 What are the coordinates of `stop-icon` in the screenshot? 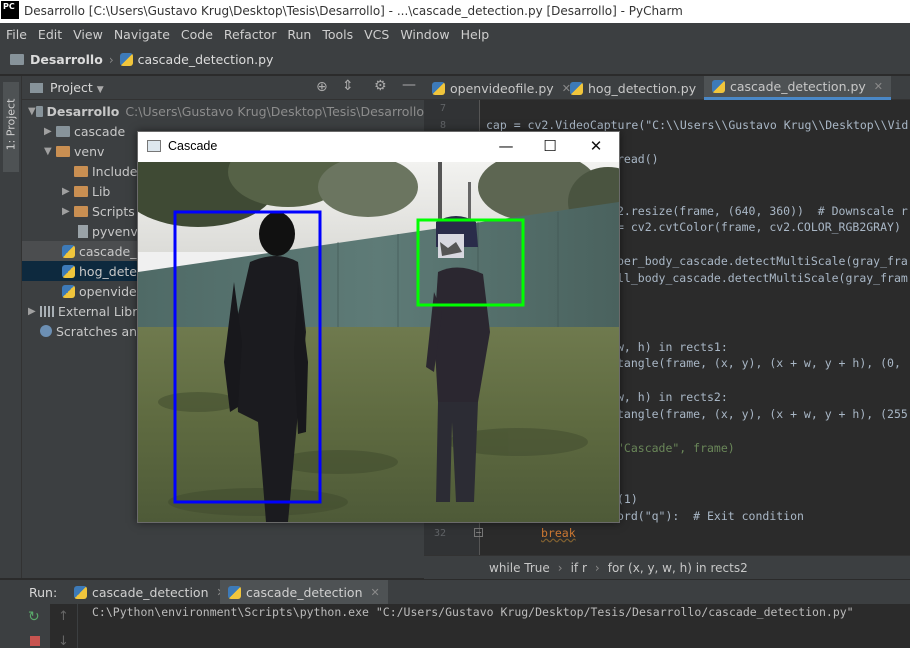 It's located at (35, 641).